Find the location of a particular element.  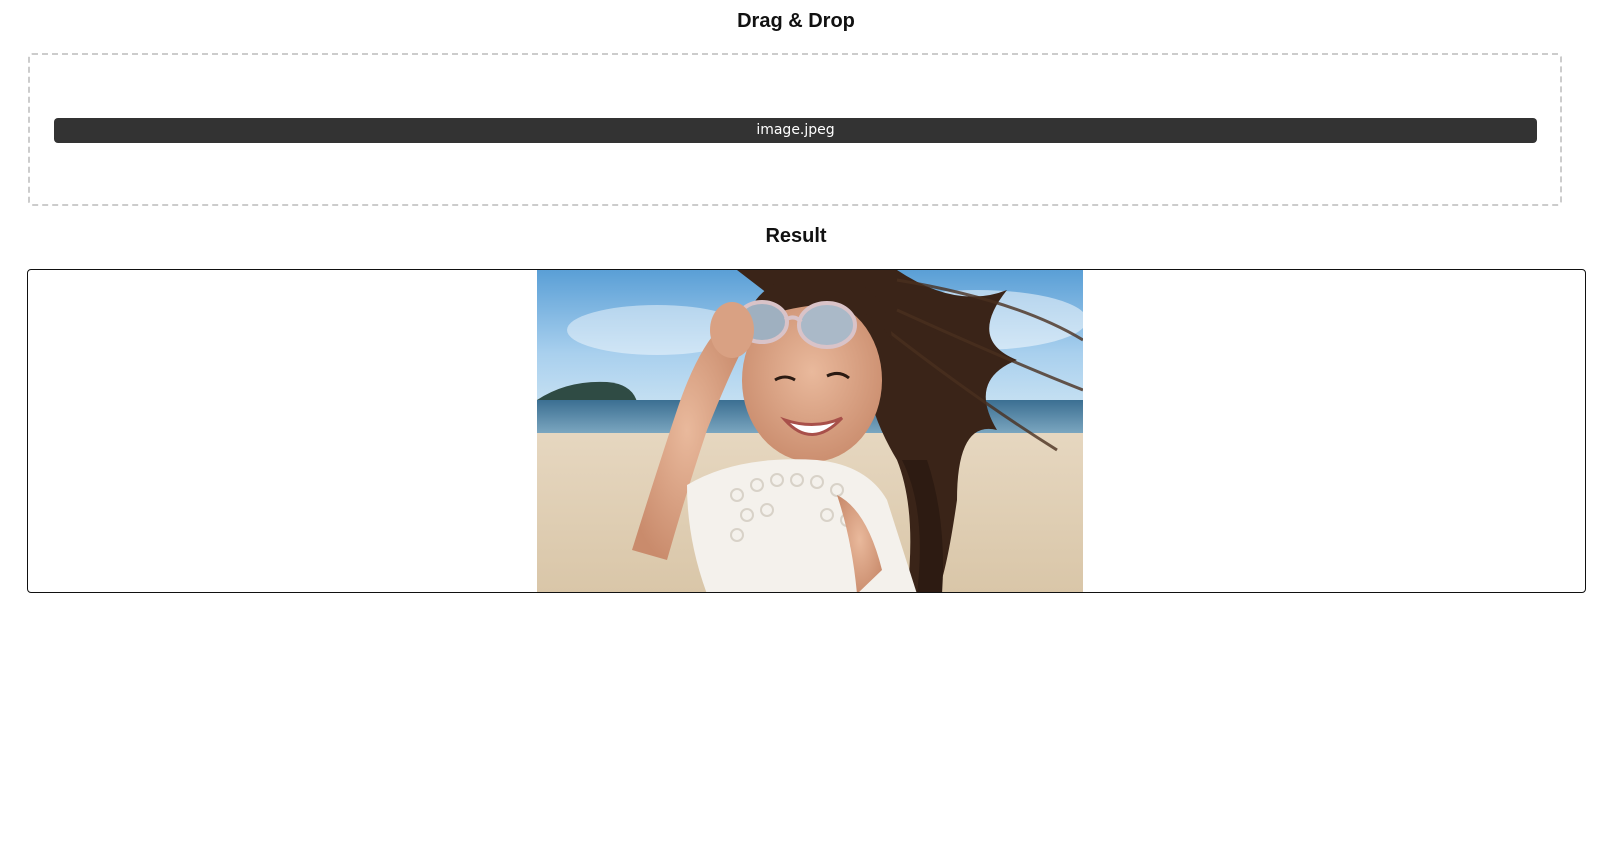

result-image is located at coordinates (810, 431).